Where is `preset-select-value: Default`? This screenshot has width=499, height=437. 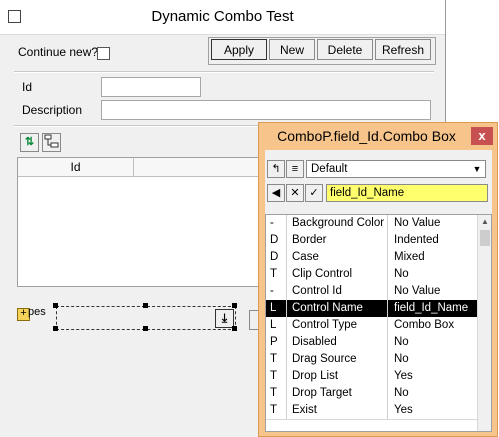 preset-select-value: Default is located at coordinates (329, 169).